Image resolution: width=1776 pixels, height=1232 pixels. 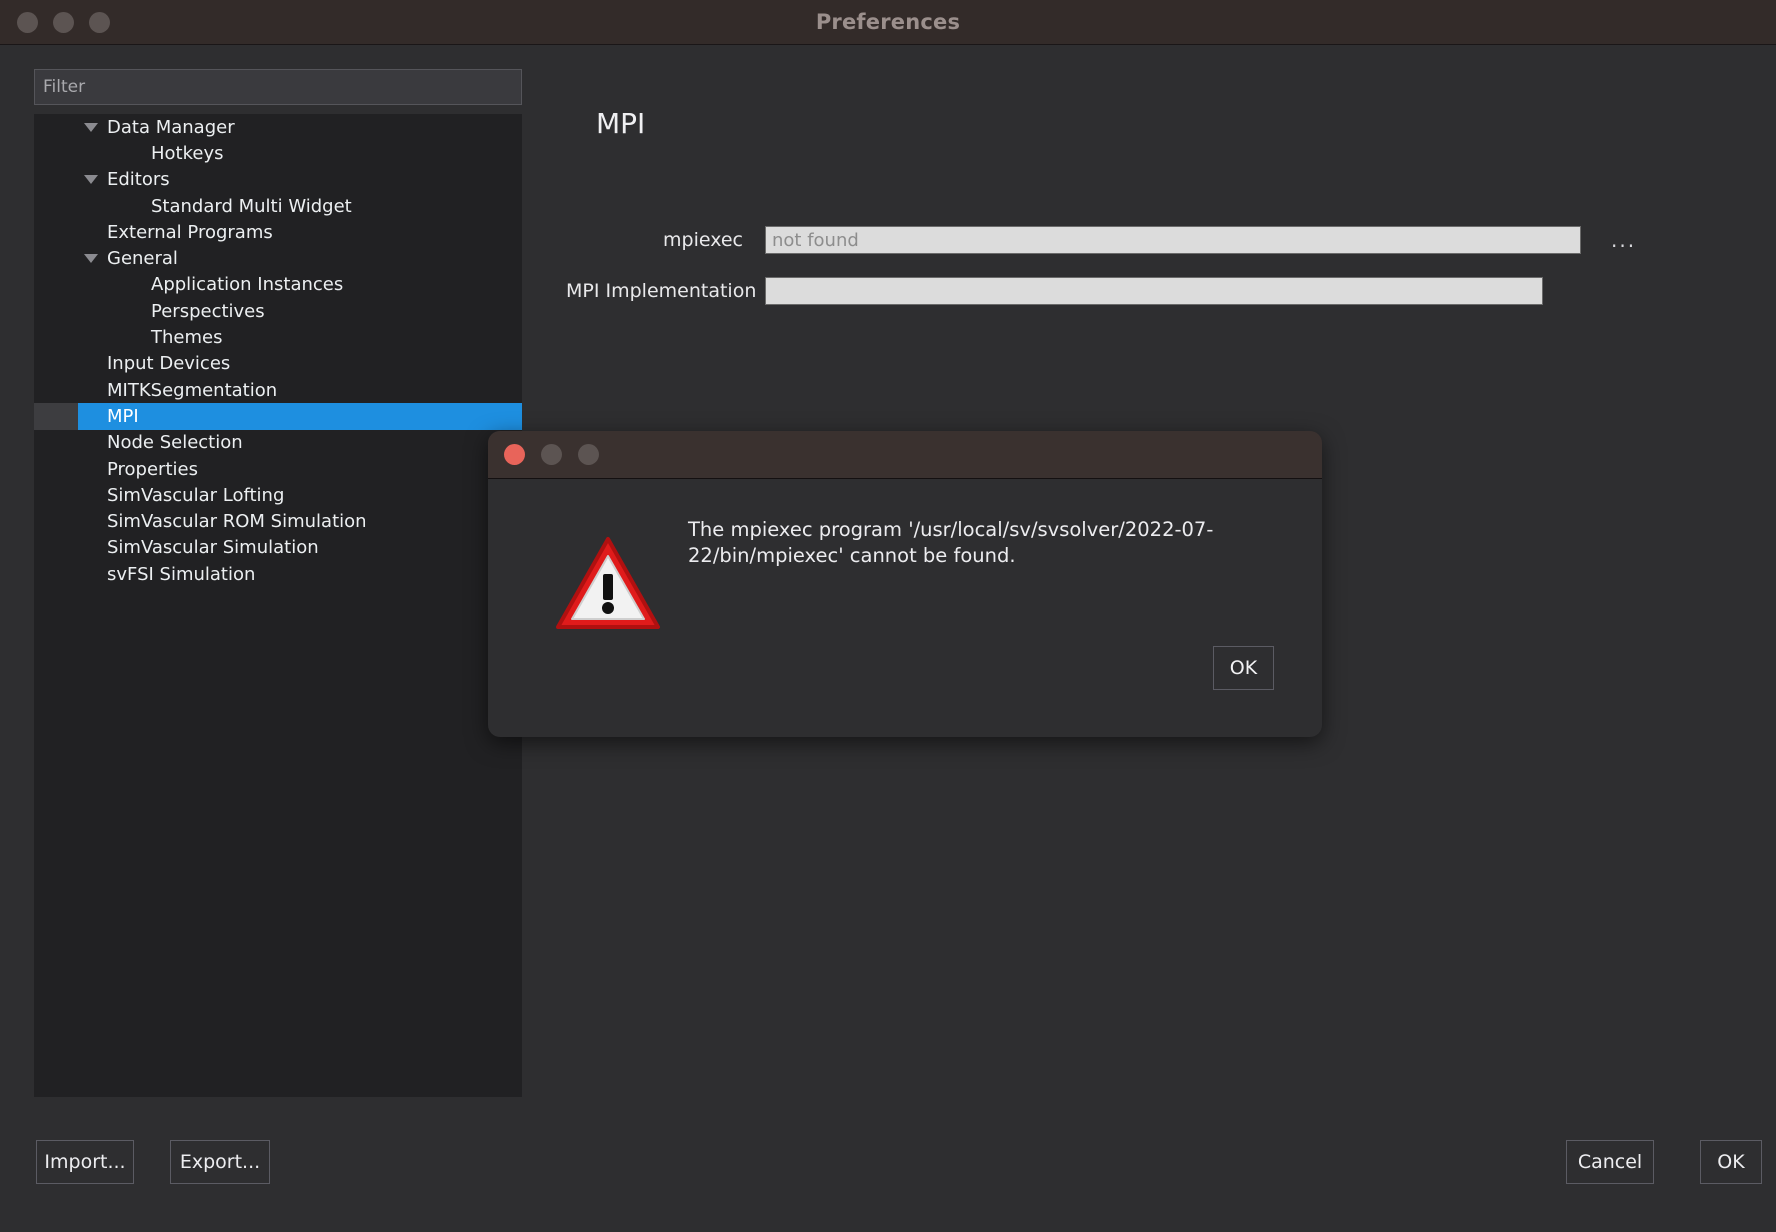 What do you see at coordinates (27, 22) in the screenshot?
I see `close-button-icon` at bounding box center [27, 22].